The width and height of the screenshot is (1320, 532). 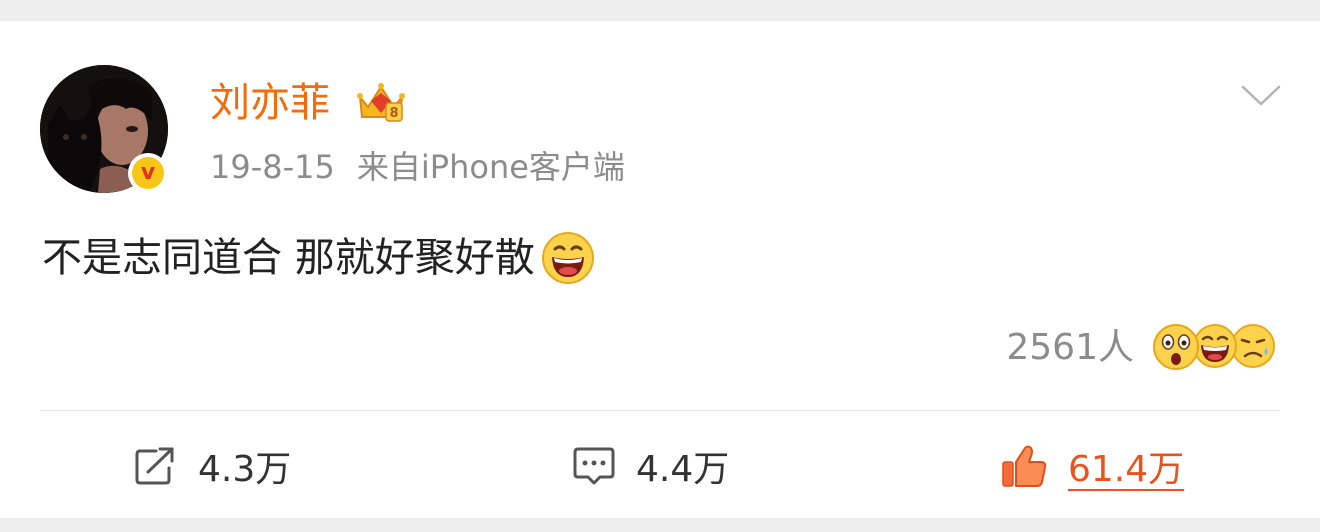 What do you see at coordinates (683, 469) in the screenshot?
I see `comment-count: 4.4万` at bounding box center [683, 469].